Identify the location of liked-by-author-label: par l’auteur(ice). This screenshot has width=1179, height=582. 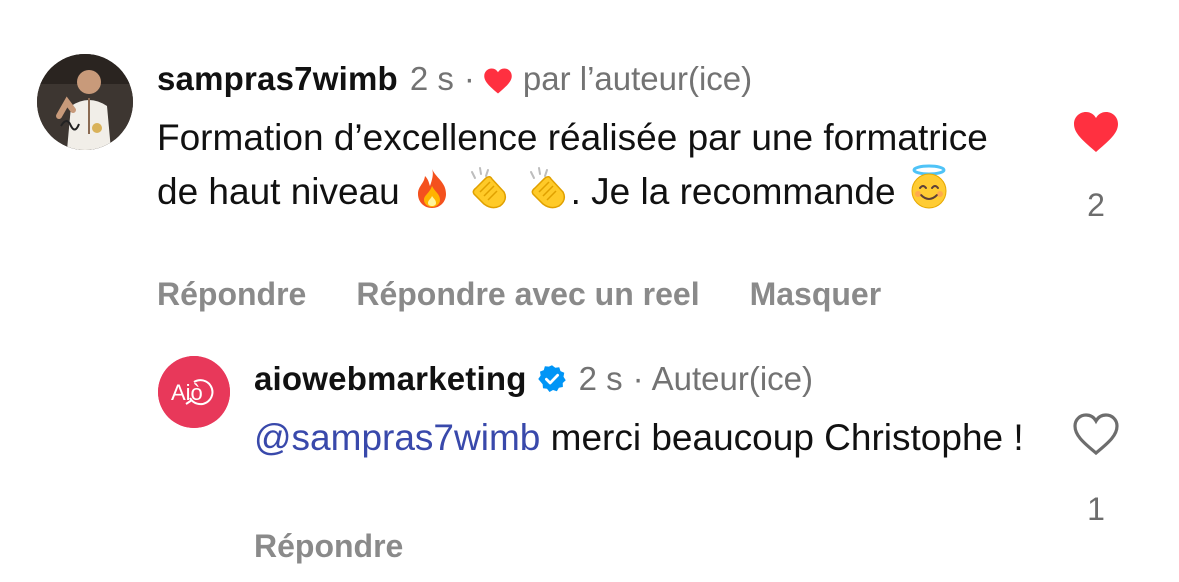
(637, 78).